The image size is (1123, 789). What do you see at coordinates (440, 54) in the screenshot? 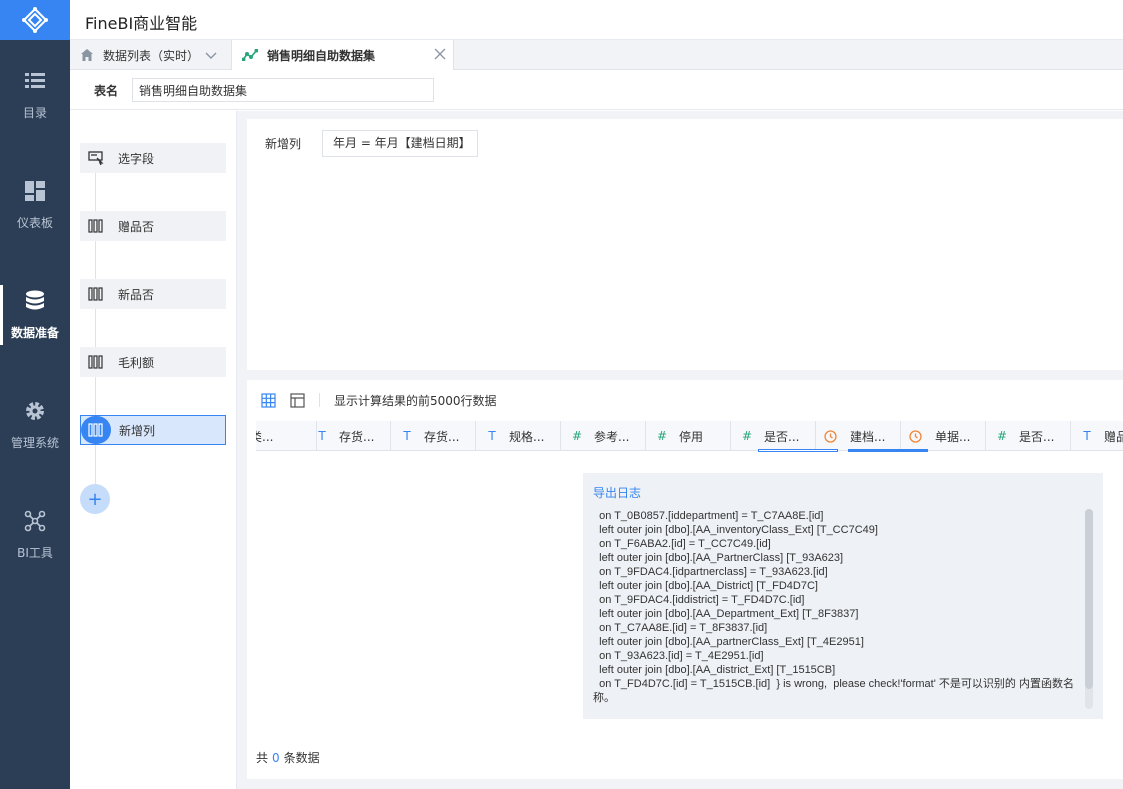
I see `close-icon` at bounding box center [440, 54].